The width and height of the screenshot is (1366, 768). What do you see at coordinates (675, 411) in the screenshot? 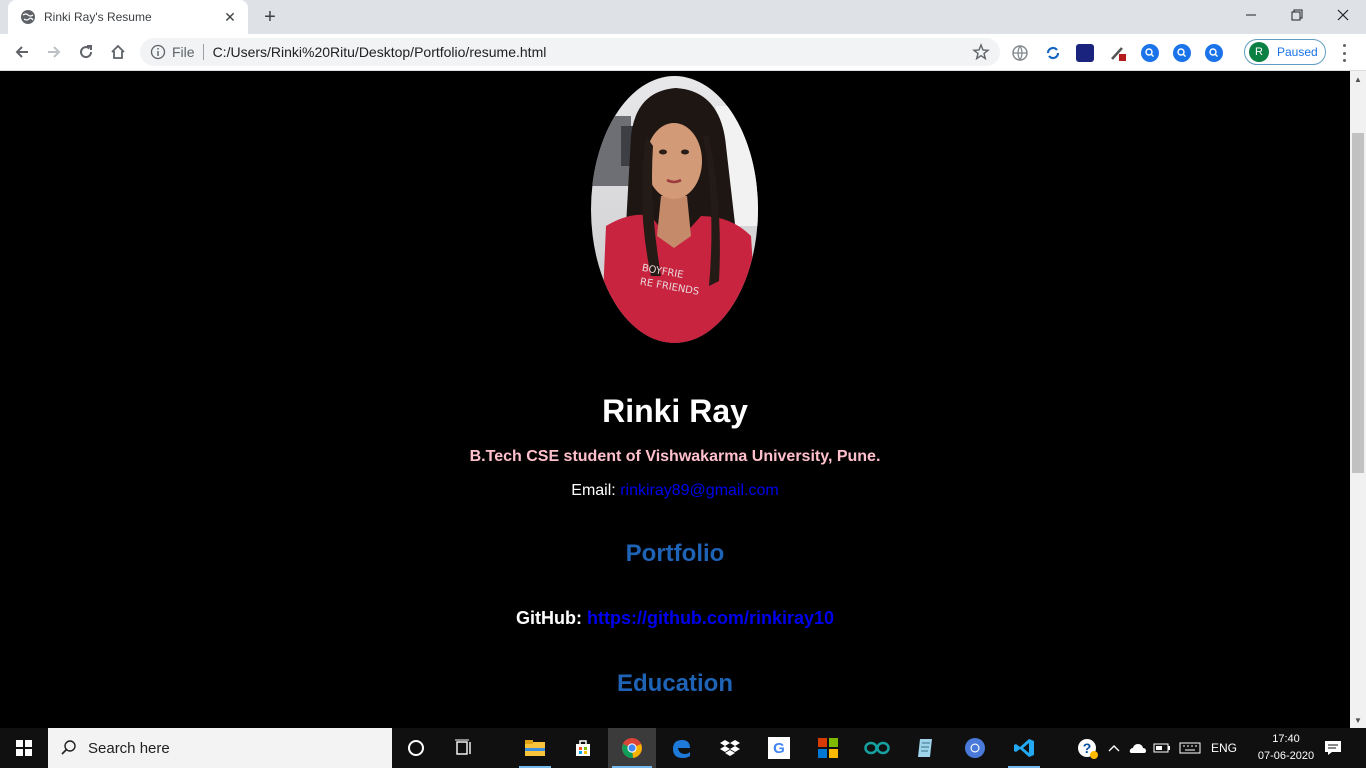
I see `page-title: Rinki Ray` at bounding box center [675, 411].